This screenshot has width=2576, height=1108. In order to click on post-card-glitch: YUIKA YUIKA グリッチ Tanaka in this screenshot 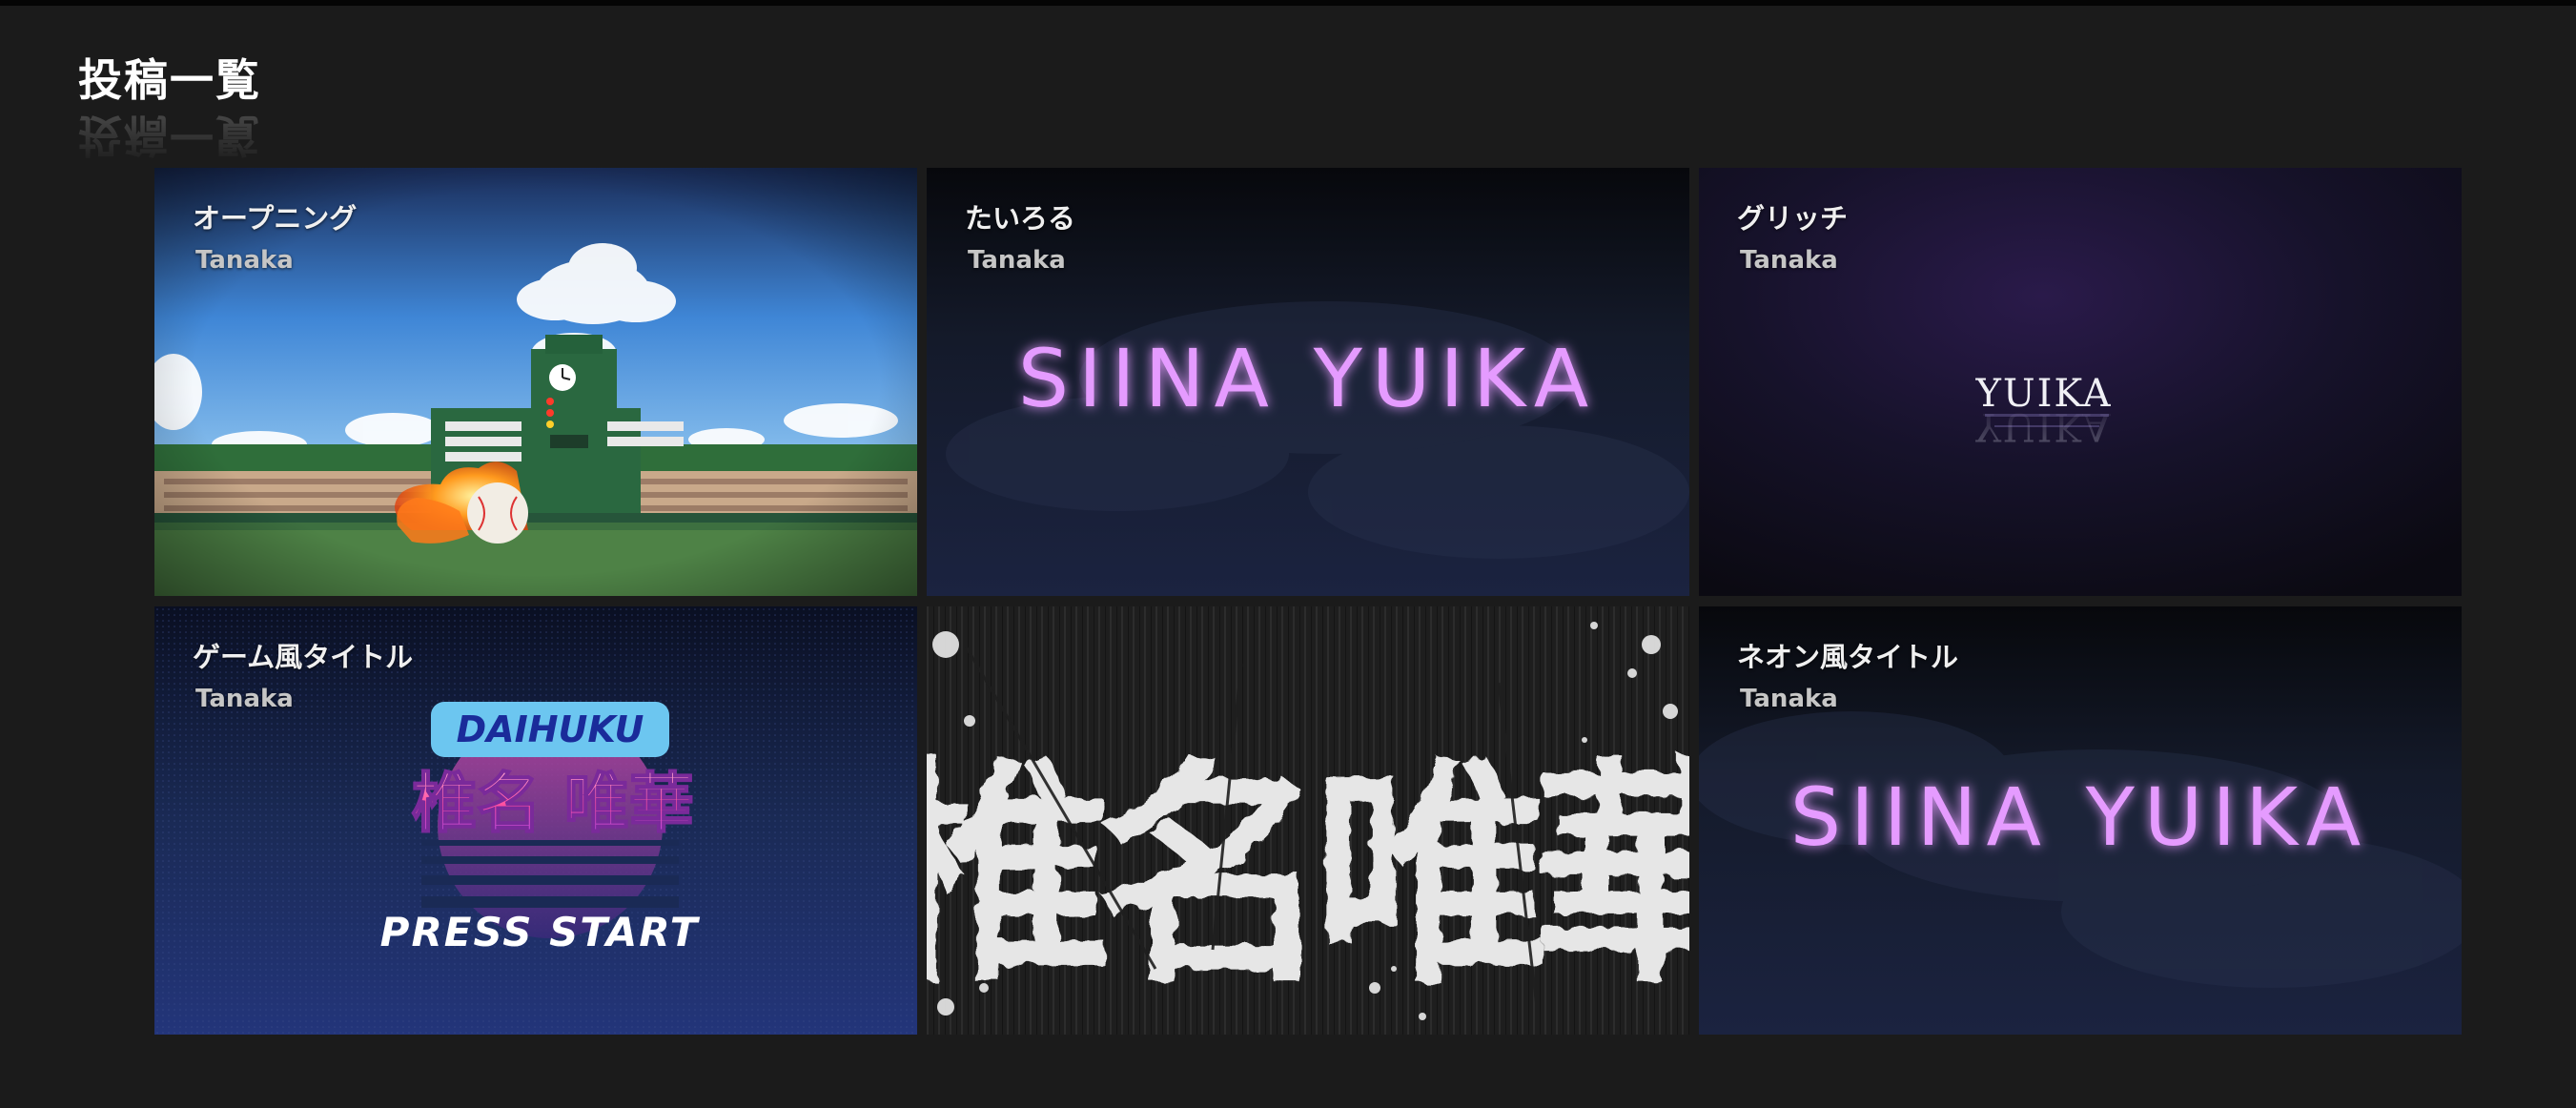, I will do `click(2080, 382)`.